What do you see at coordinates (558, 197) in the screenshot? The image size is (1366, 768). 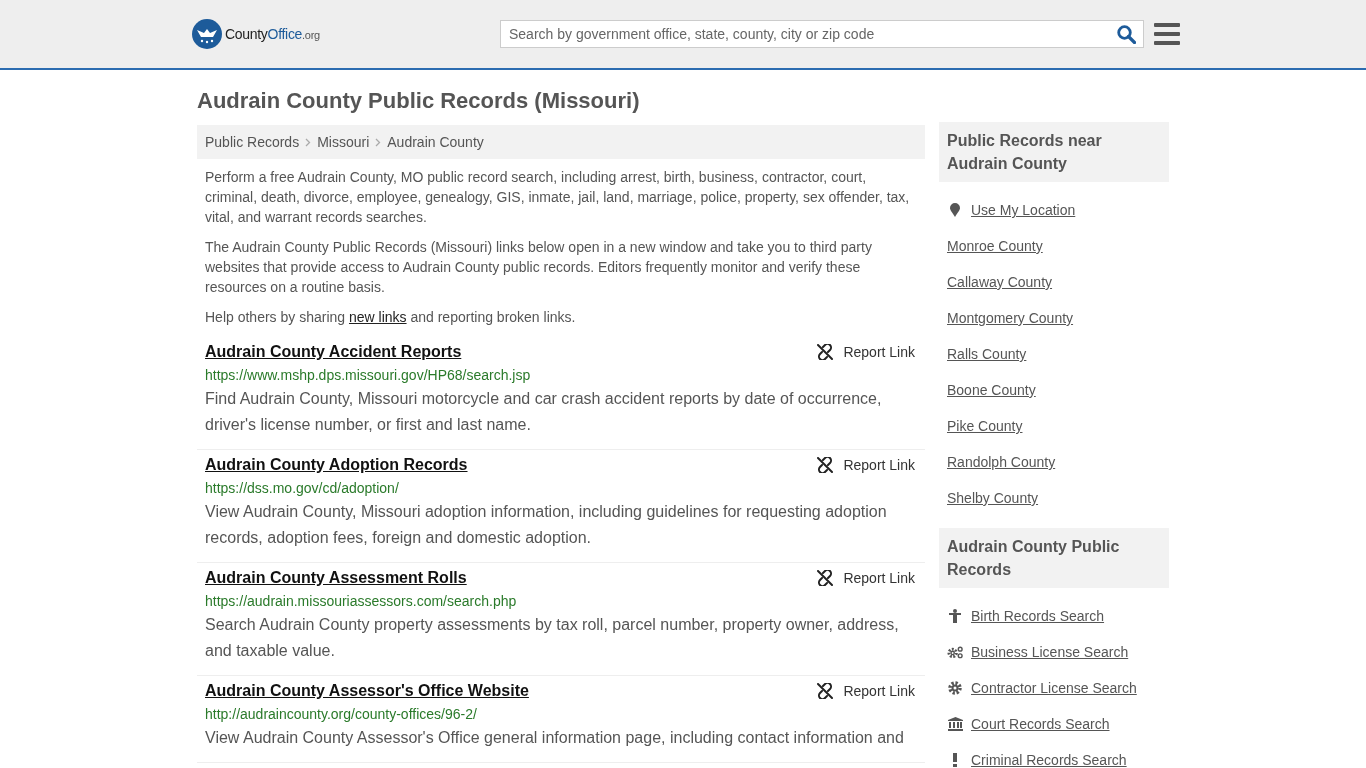 I see `intro-paragraph: Perform a free Audrain County, MO public record search, including arrest, birth, business, contractor, court, criminal, death, divorce, employee, genealogy, GIS, inmate, jail, land, marriage, police, property, sex offender, tax, vital, and warrant records searches.` at bounding box center [558, 197].